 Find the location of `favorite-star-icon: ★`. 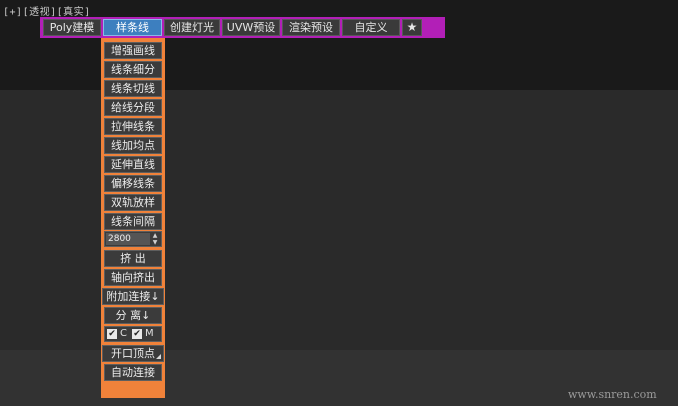

favorite-star-icon: ★ is located at coordinates (412, 27).